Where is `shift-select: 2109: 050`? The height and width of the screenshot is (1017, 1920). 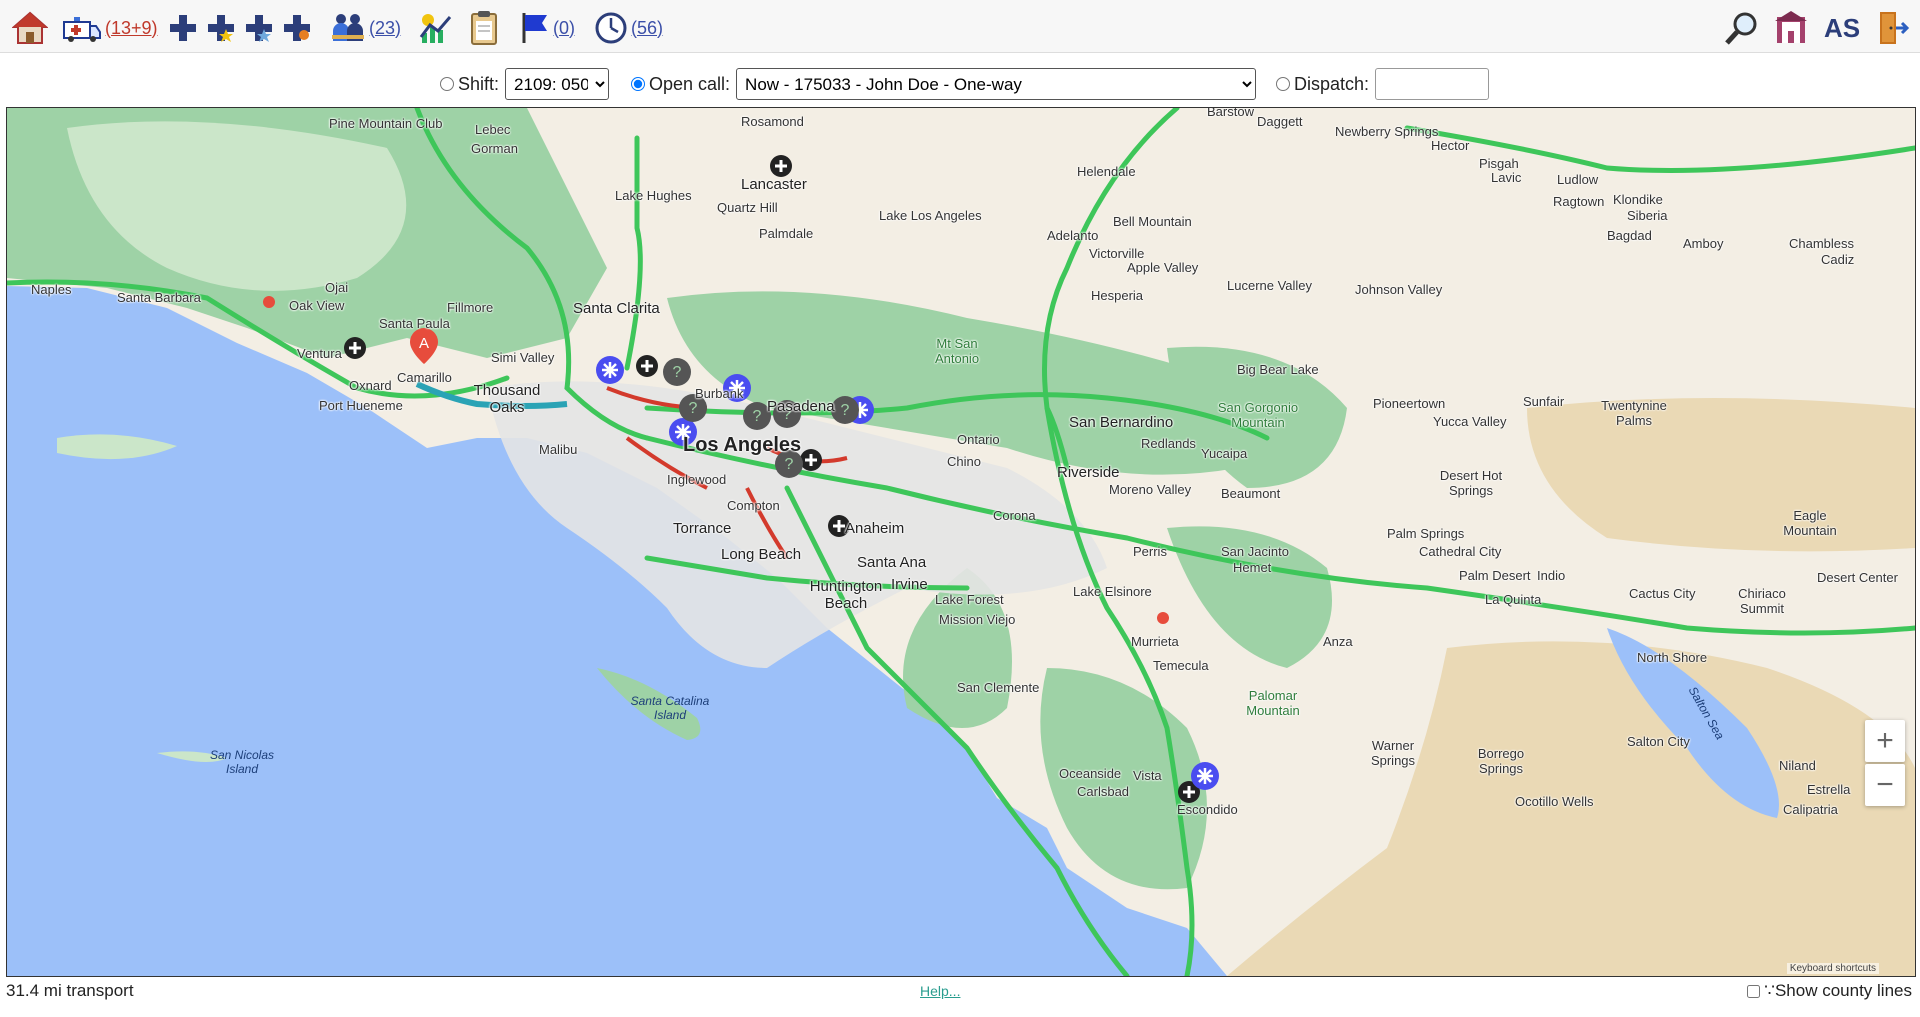
shift-select: 2109: 050 is located at coordinates (557, 84).